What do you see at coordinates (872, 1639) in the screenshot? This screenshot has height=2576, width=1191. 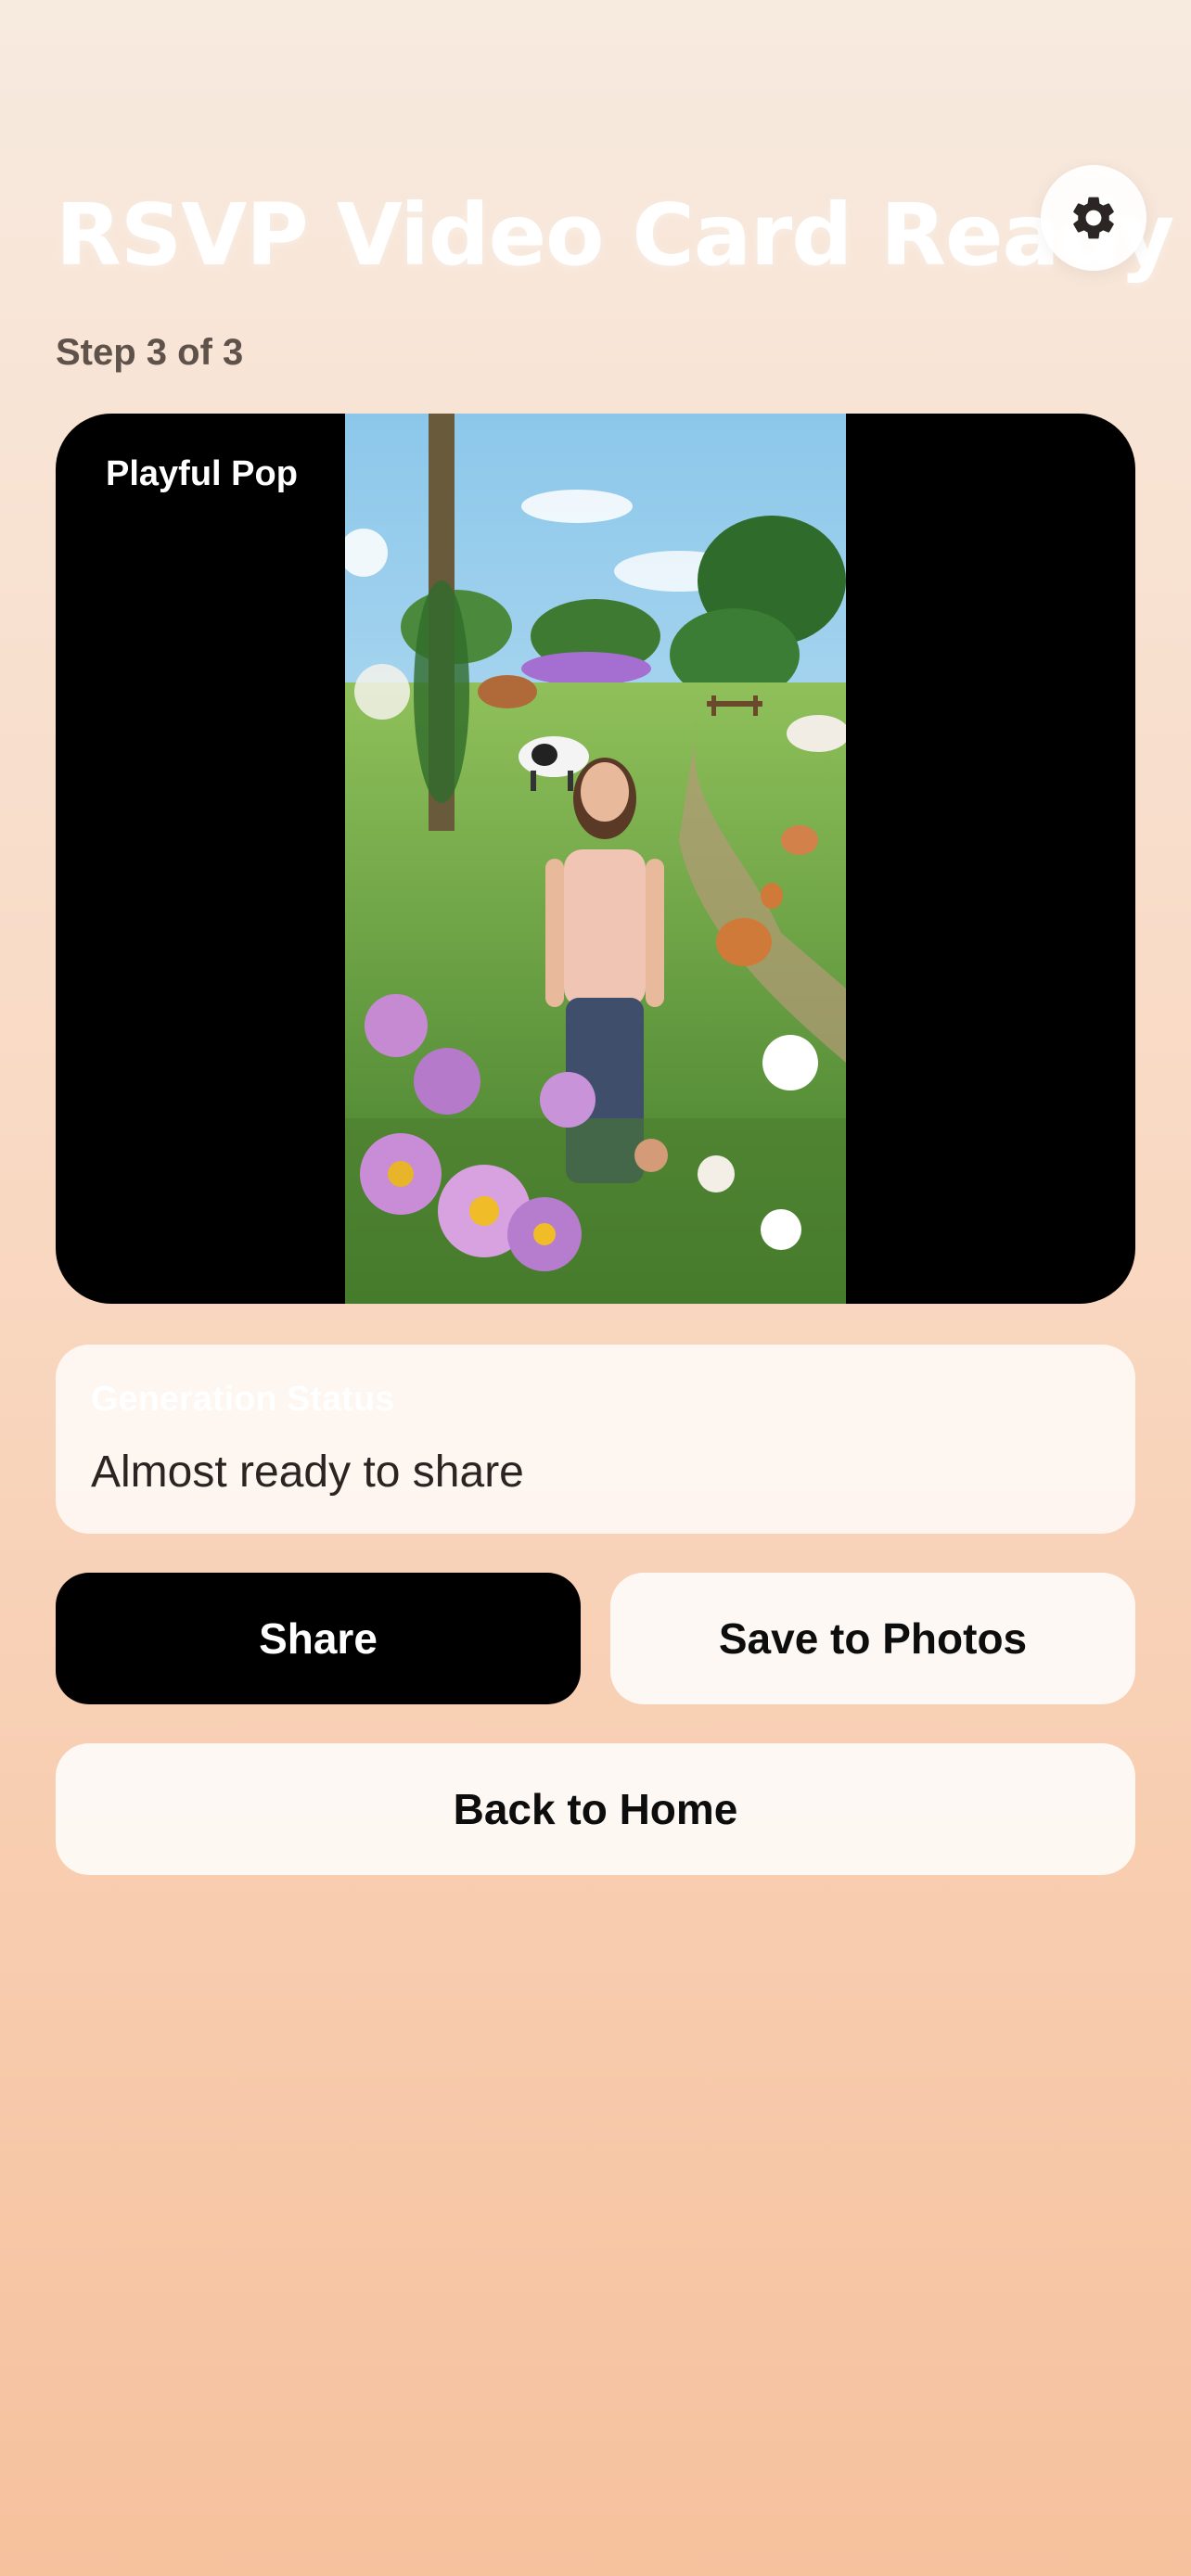 I see `save-to-photos-button: Save to Photos` at bounding box center [872, 1639].